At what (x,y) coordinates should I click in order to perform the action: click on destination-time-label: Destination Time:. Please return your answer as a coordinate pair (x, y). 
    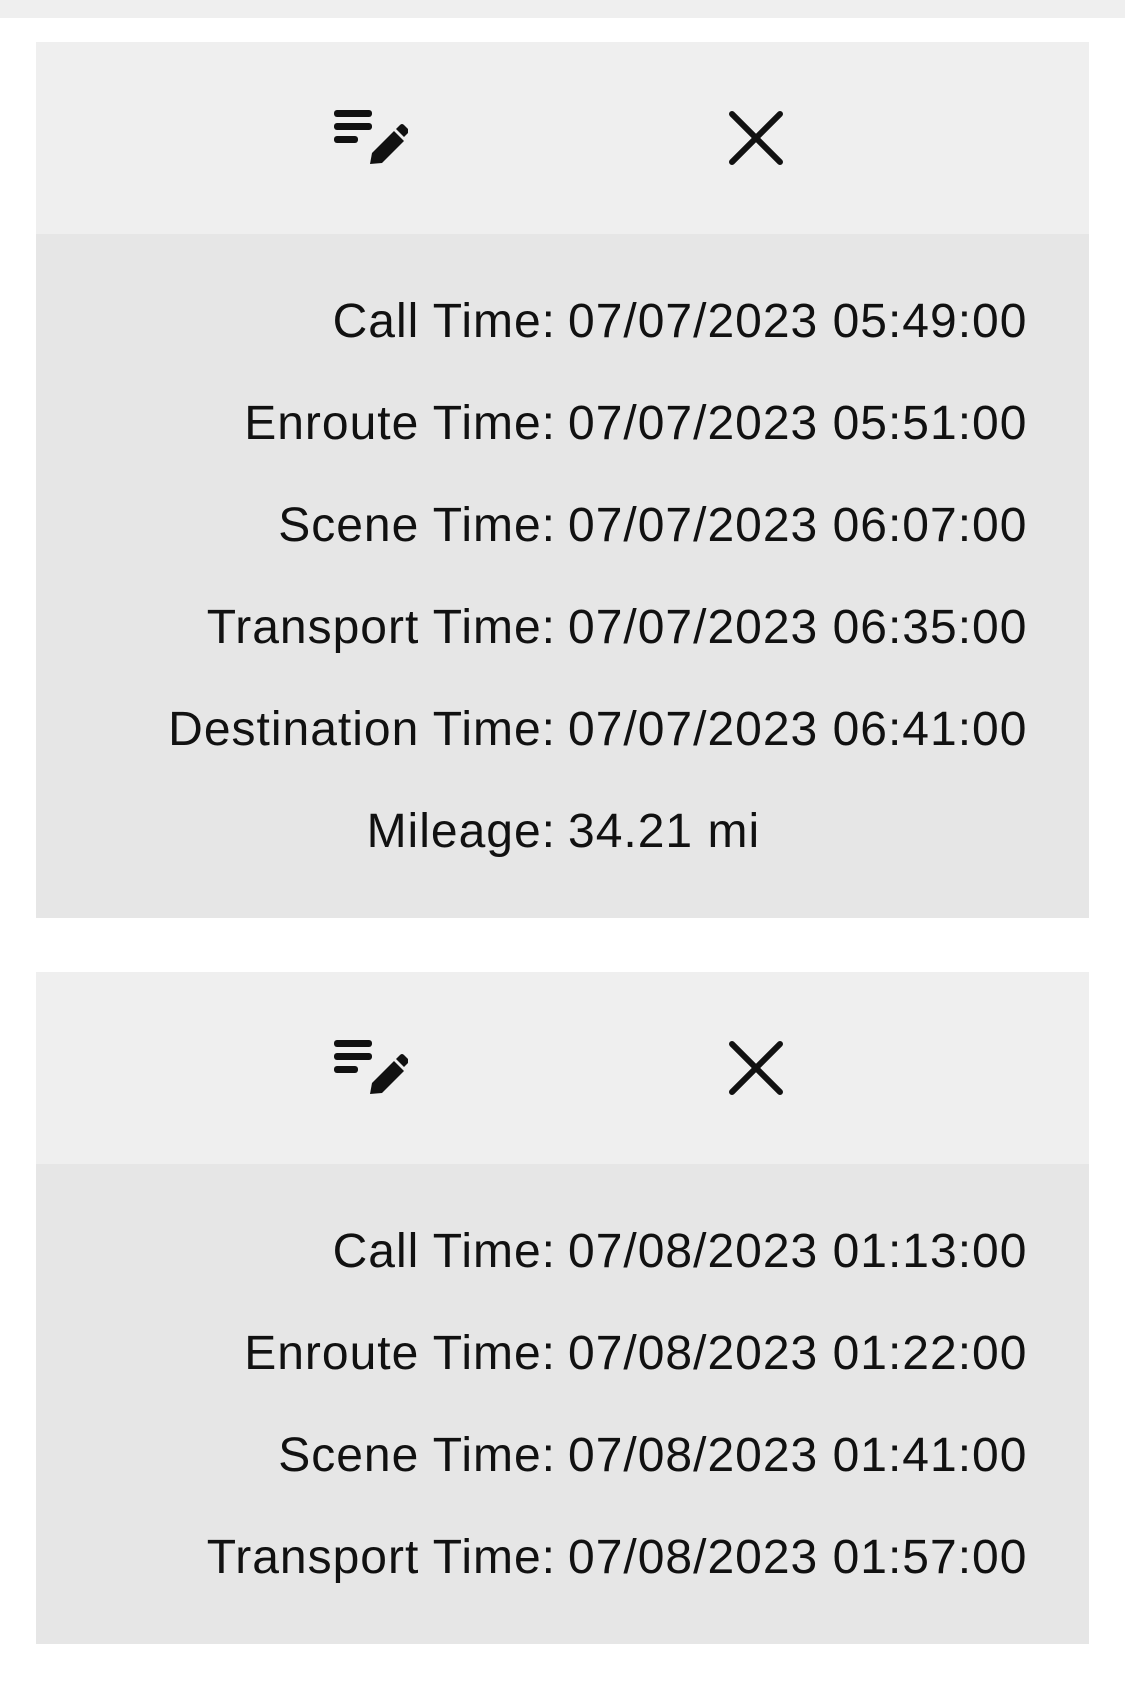
    Looking at the image, I should click on (362, 729).